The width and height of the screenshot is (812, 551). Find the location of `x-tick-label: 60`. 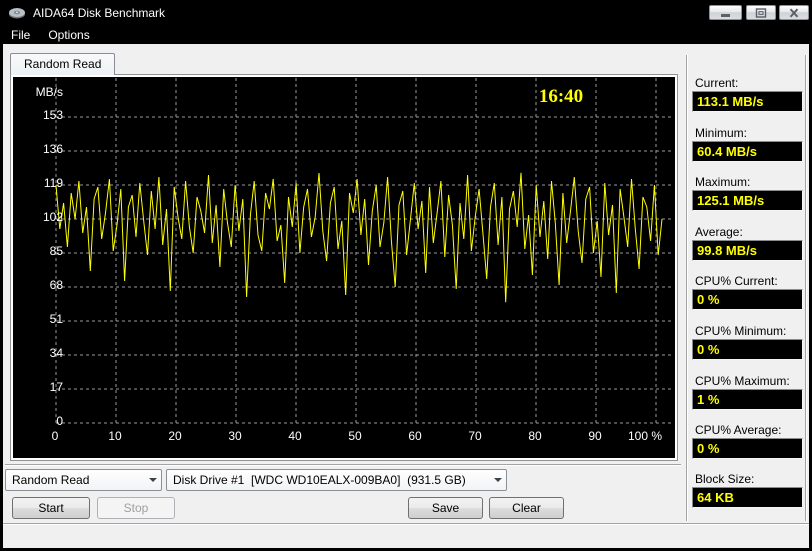

x-tick-label: 60 is located at coordinates (415, 436).